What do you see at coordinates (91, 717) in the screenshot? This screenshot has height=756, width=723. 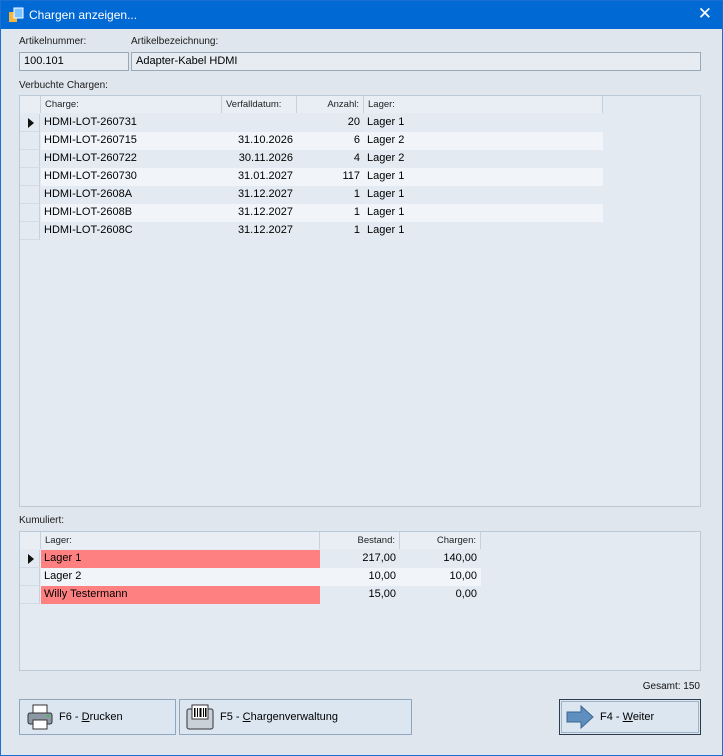 I see `print-button-label: F6 - Drucken` at bounding box center [91, 717].